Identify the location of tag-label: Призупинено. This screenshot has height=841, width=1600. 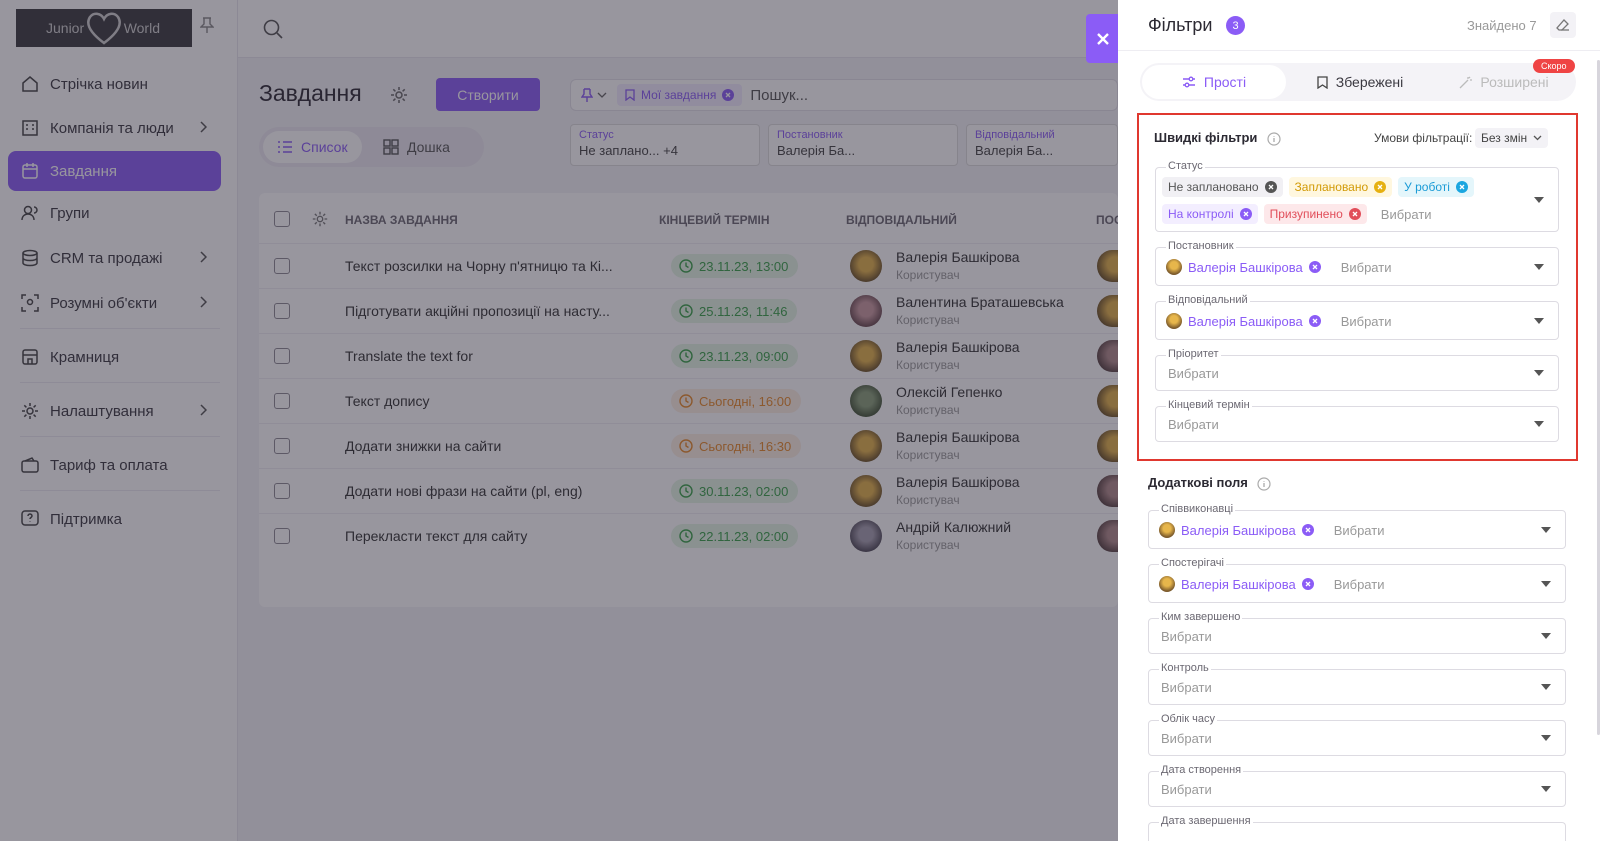
(1306, 214).